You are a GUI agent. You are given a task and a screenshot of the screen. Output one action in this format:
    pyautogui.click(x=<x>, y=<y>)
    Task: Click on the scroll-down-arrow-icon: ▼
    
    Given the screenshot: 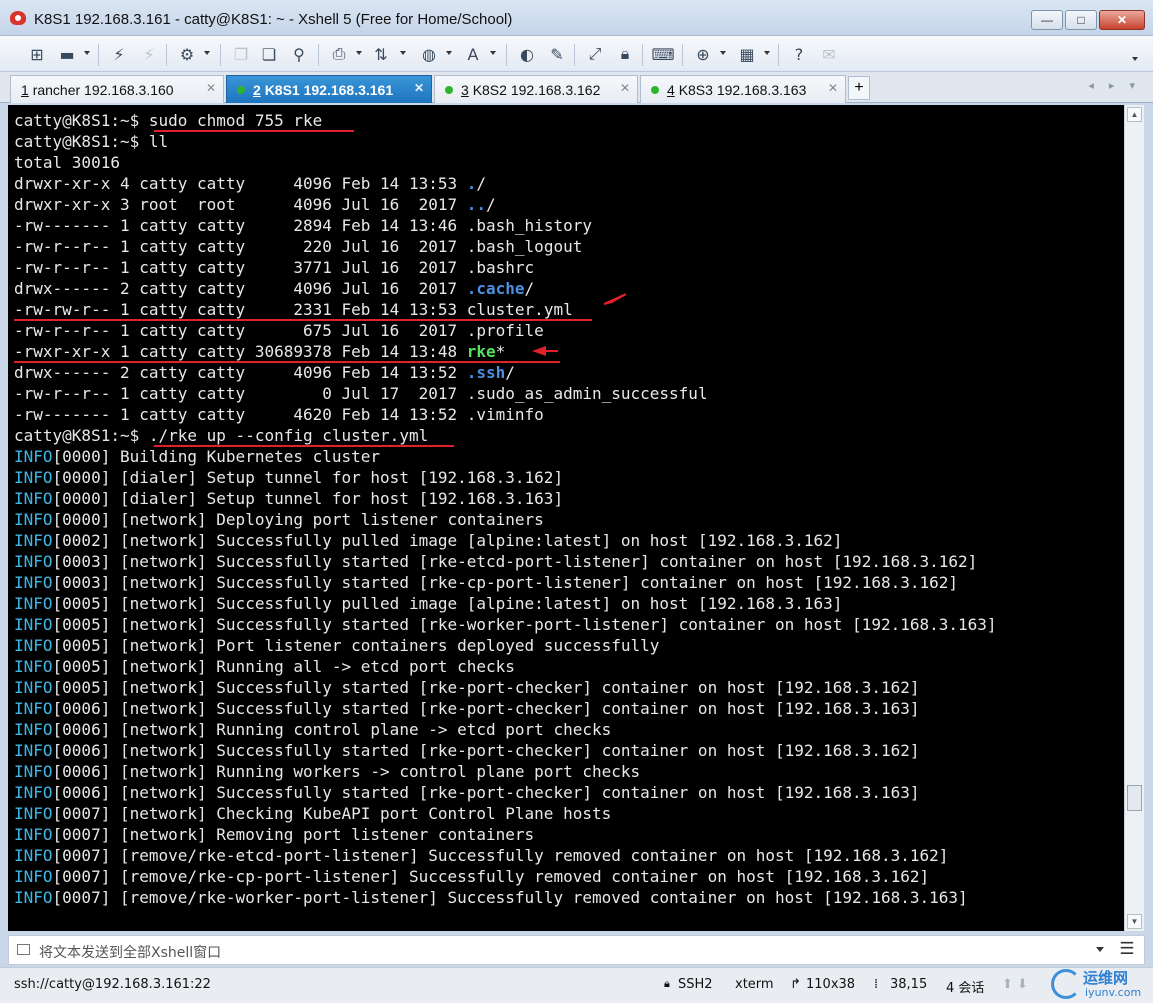 What is the action you would take?
    pyautogui.click(x=1134, y=921)
    